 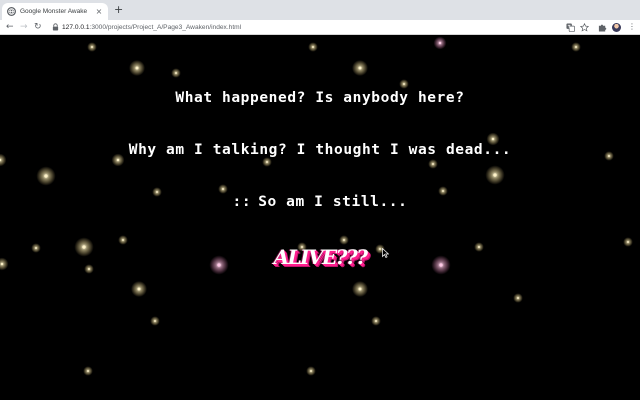 I want to click on new-tab-button: +, so click(x=118, y=10).